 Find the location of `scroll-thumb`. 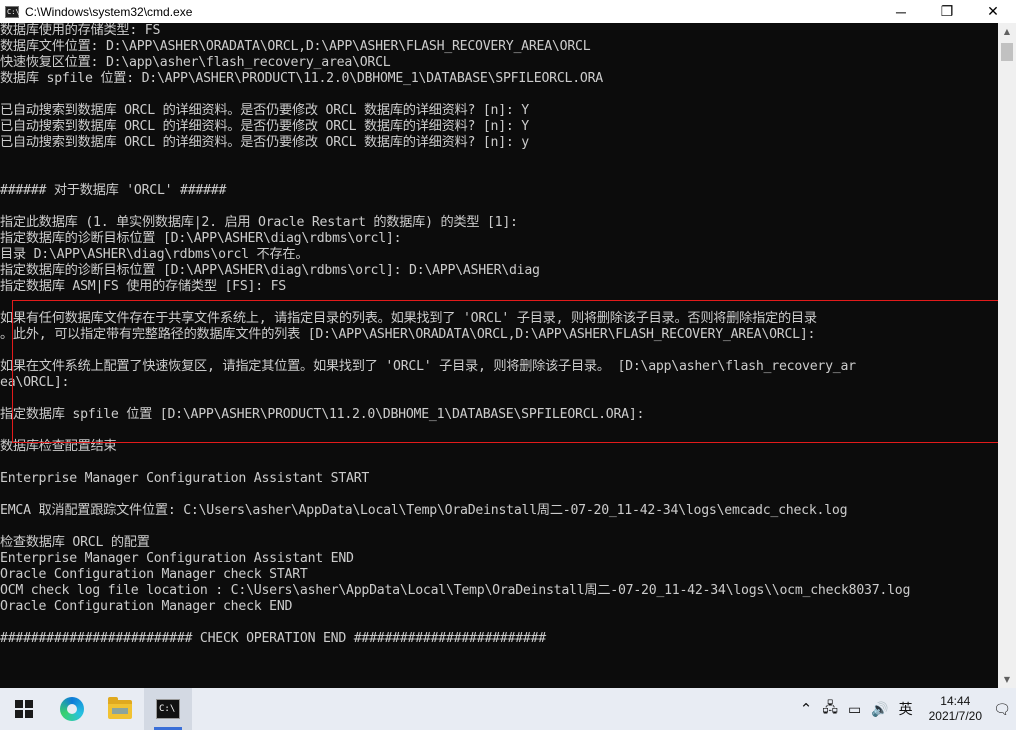

scroll-thumb is located at coordinates (1007, 52).